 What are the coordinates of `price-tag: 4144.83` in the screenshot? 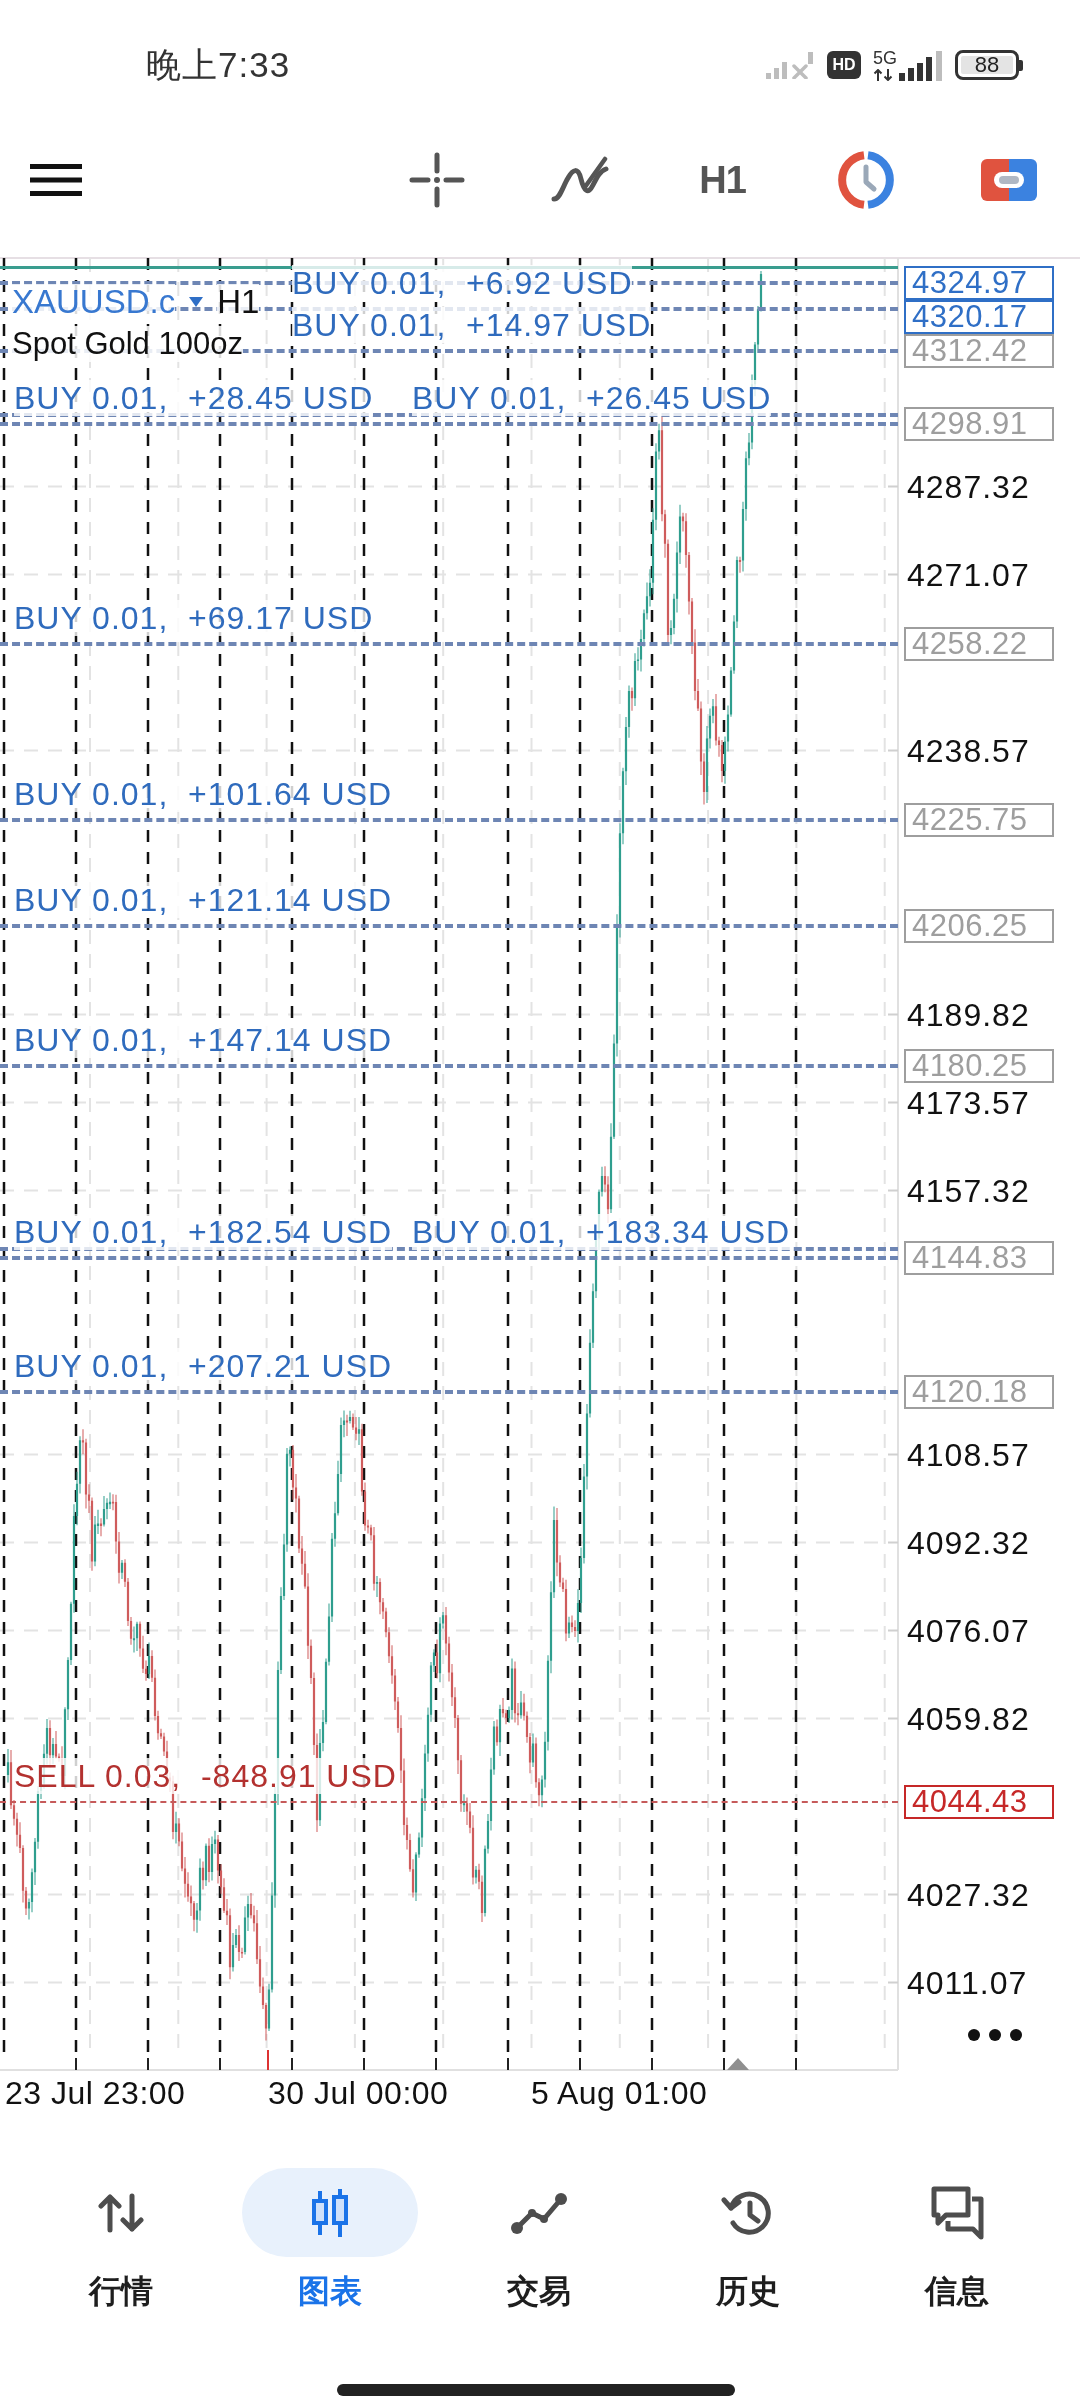 It's located at (979, 1258).